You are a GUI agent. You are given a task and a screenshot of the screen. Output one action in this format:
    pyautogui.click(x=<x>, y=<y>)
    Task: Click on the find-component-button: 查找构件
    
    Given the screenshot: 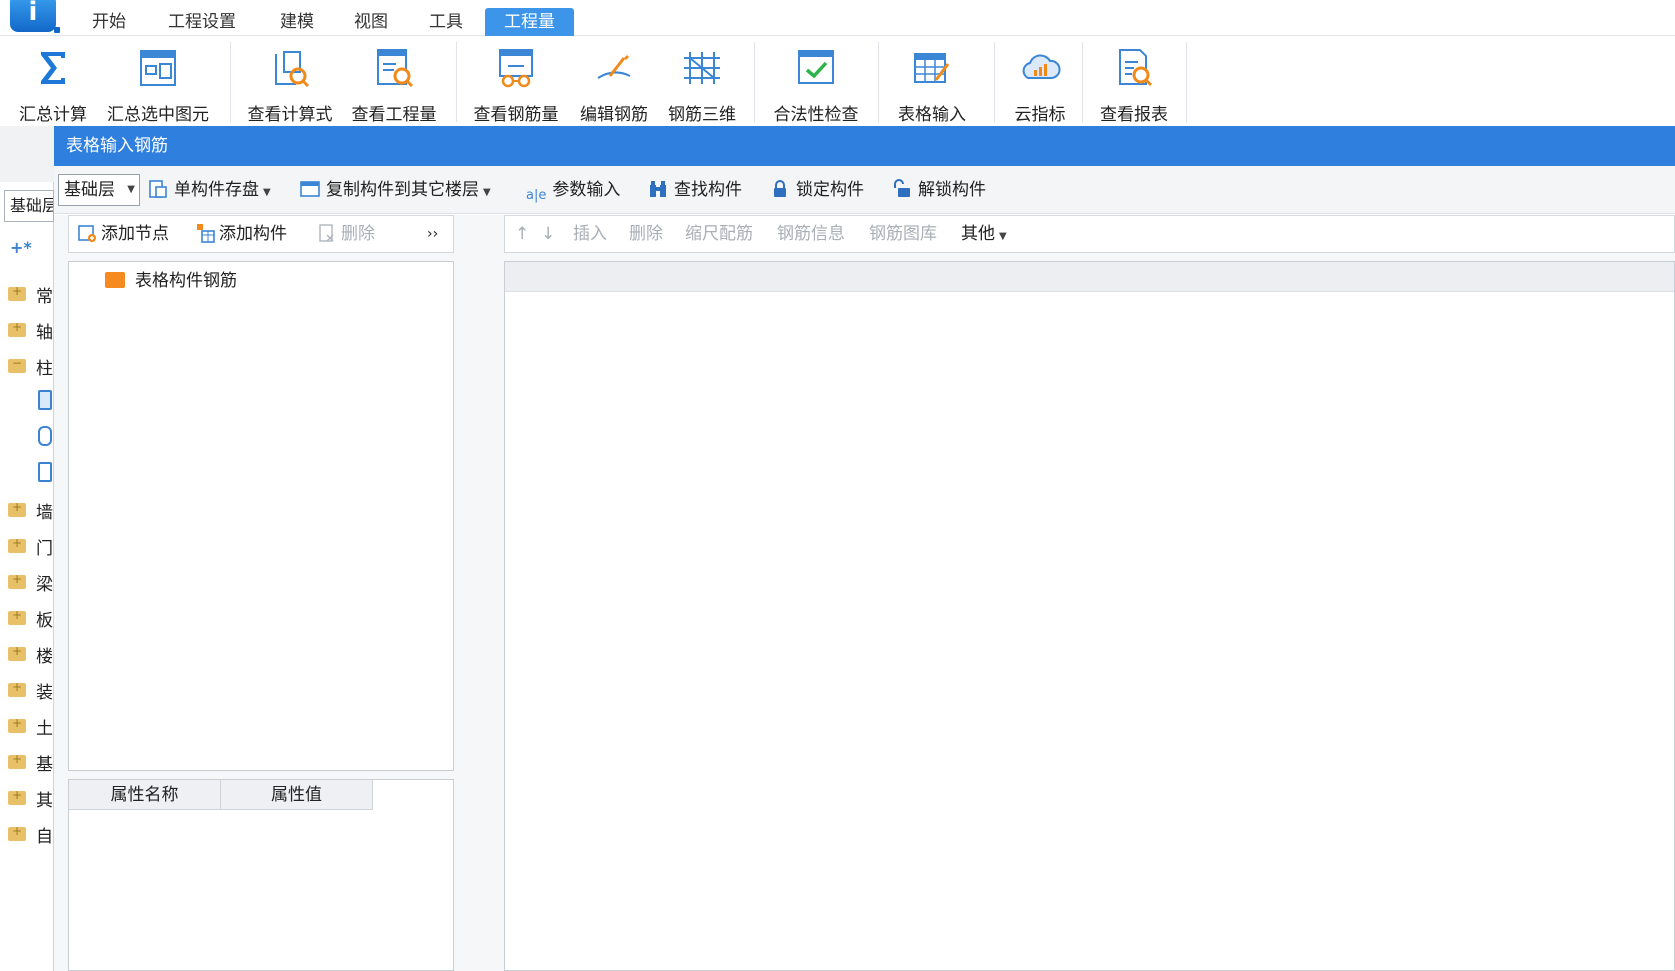 What is the action you would take?
    pyautogui.click(x=695, y=190)
    